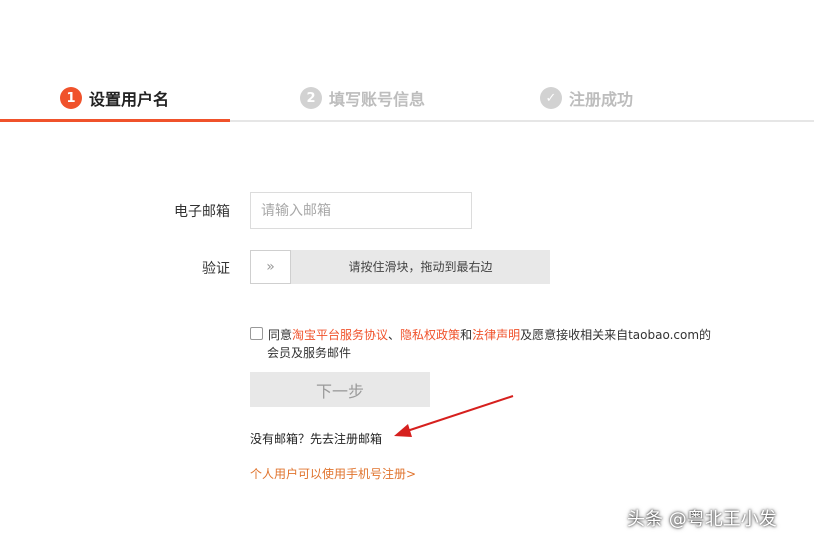 The image size is (814, 542). Describe the element at coordinates (309, 353) in the screenshot. I see `agree-line-2: 会员及服务邮件` at that location.